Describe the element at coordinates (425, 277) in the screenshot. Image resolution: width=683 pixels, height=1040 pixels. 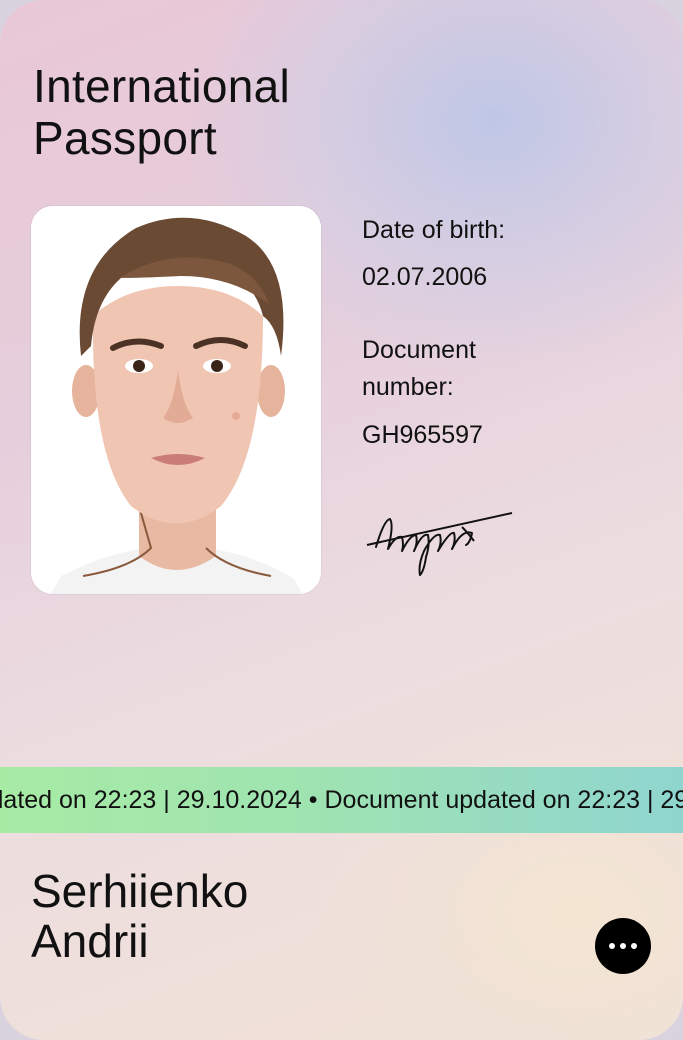
I see `dob-value: 02.07.2006` at that location.